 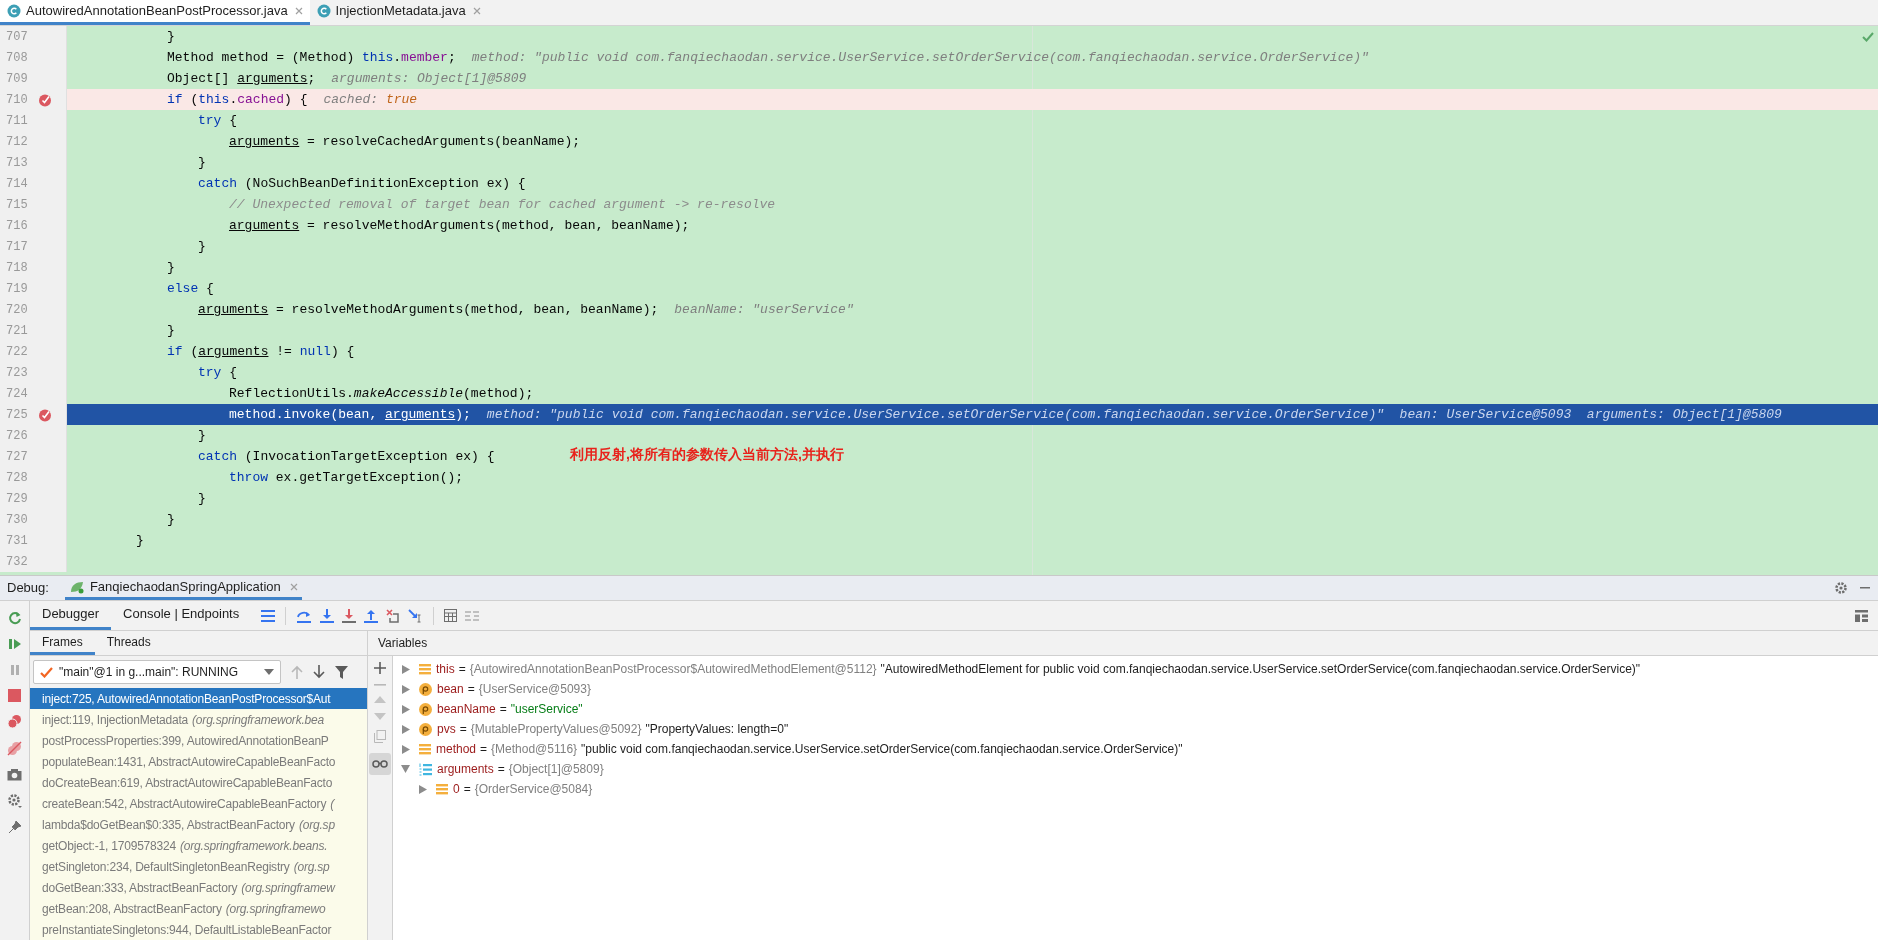 What do you see at coordinates (217, 372) in the screenshot?
I see `code-line: try {` at bounding box center [217, 372].